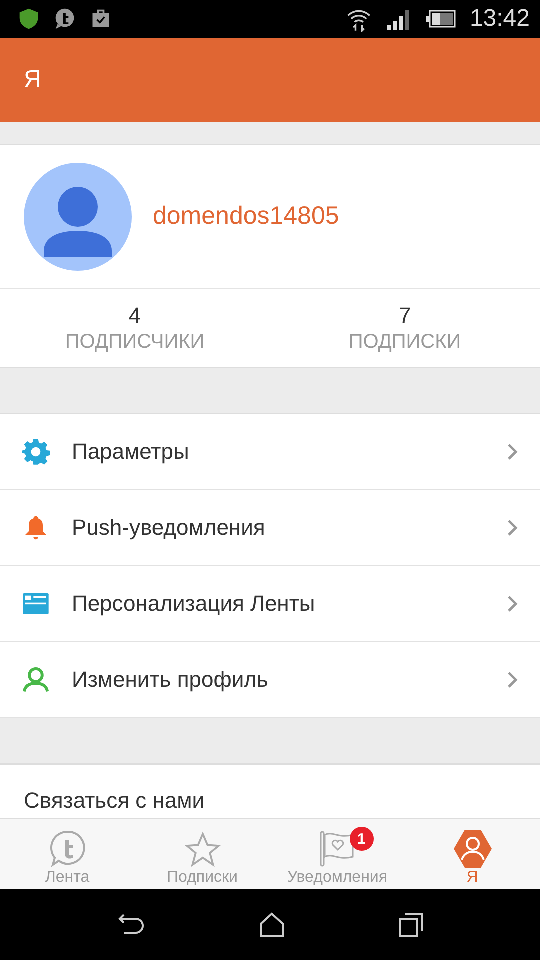 The height and width of the screenshot is (960, 540). What do you see at coordinates (399, 19) in the screenshot?
I see `signal-icon` at bounding box center [399, 19].